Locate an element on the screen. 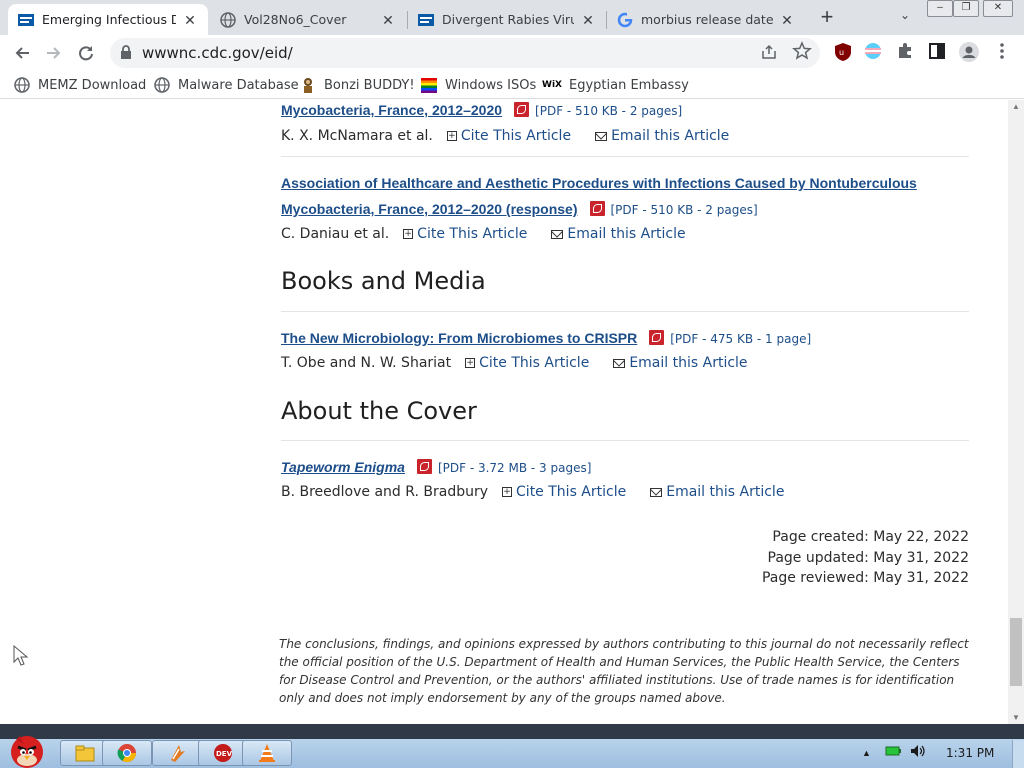 This screenshot has width=1024, height=773. bookmark-star-icon is located at coordinates (802, 51).